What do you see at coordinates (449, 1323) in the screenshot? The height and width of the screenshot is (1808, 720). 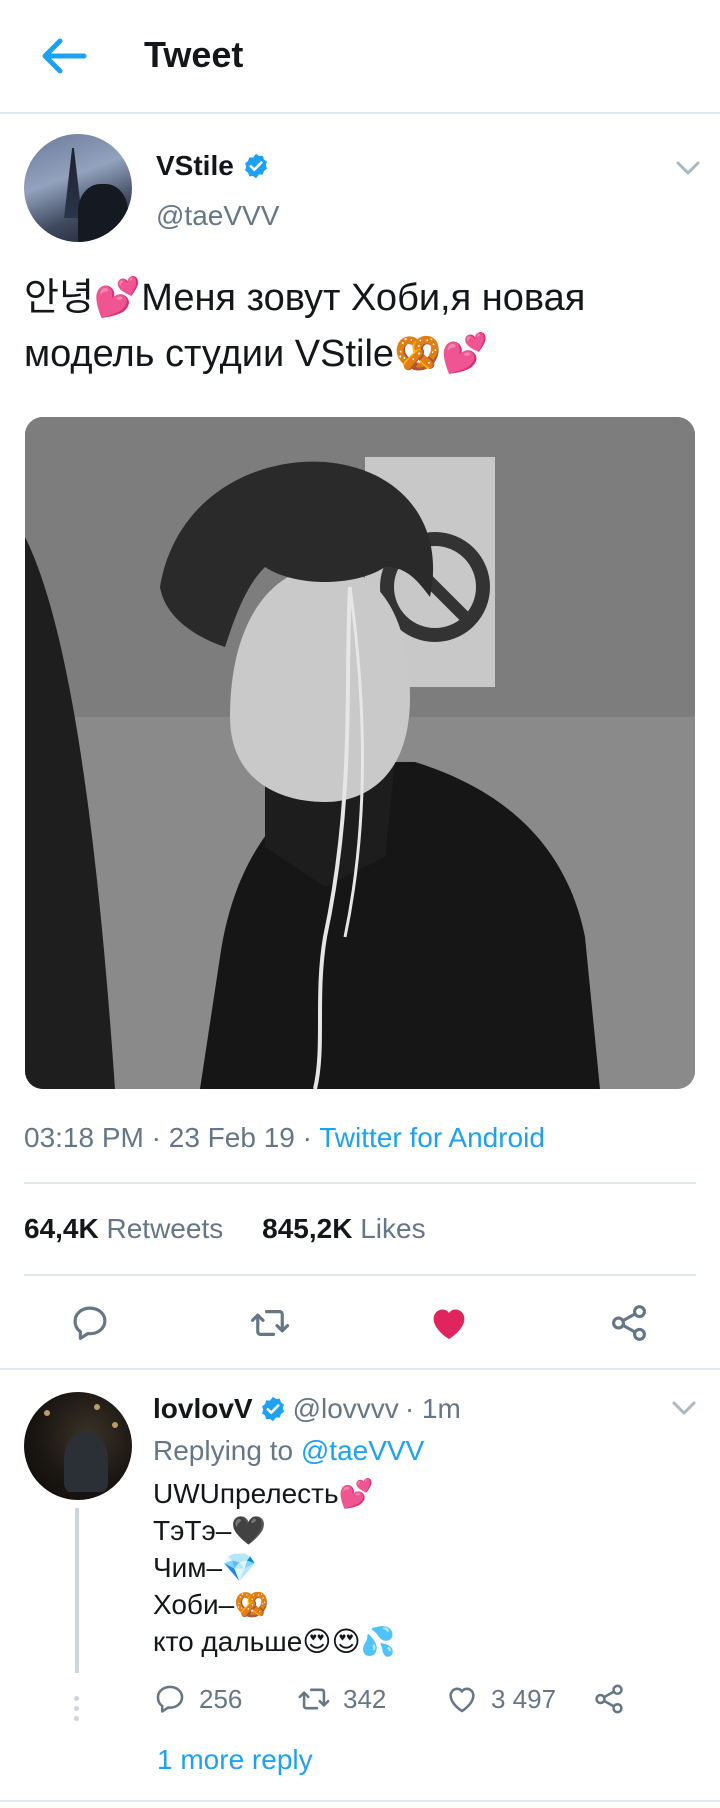 I see `heart-icon` at bounding box center [449, 1323].